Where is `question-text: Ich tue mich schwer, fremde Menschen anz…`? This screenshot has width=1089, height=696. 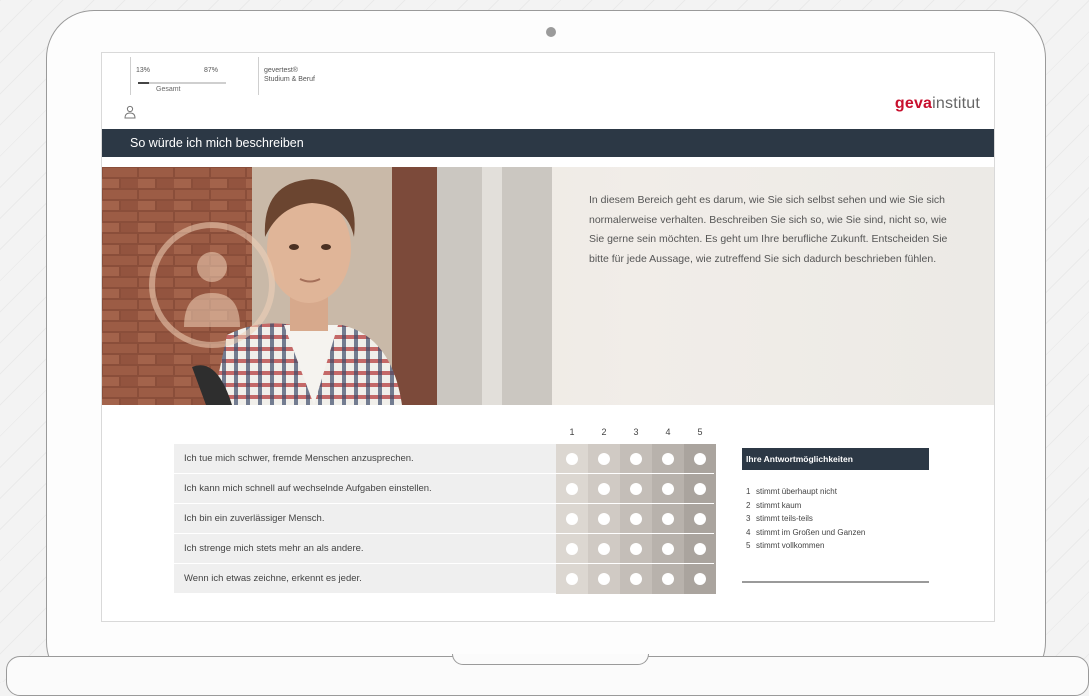
question-text: Ich tue mich schwer, fremde Menschen anz… is located at coordinates (299, 458).